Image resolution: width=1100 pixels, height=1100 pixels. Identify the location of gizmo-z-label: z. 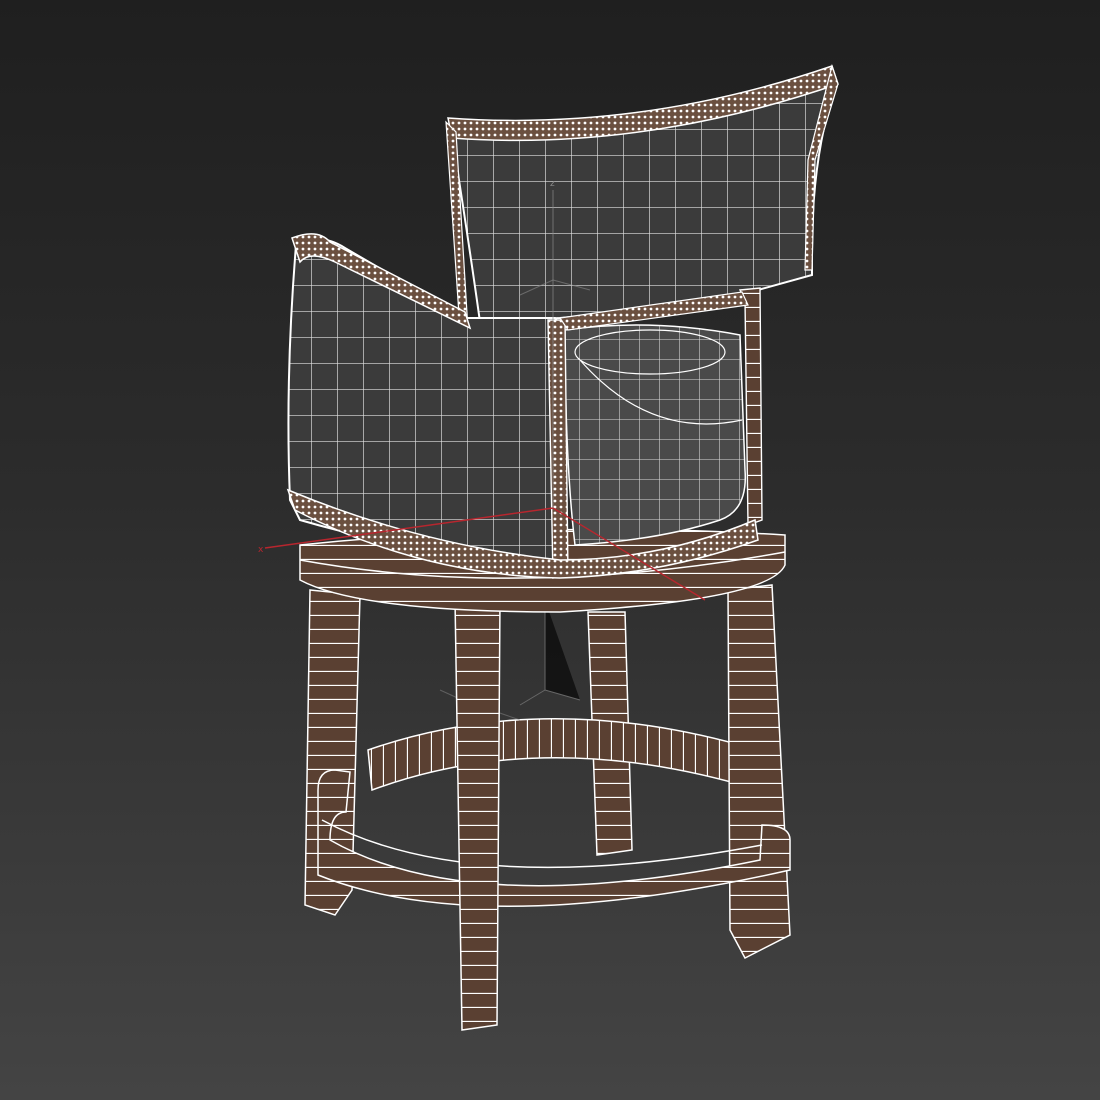
(552, 184).